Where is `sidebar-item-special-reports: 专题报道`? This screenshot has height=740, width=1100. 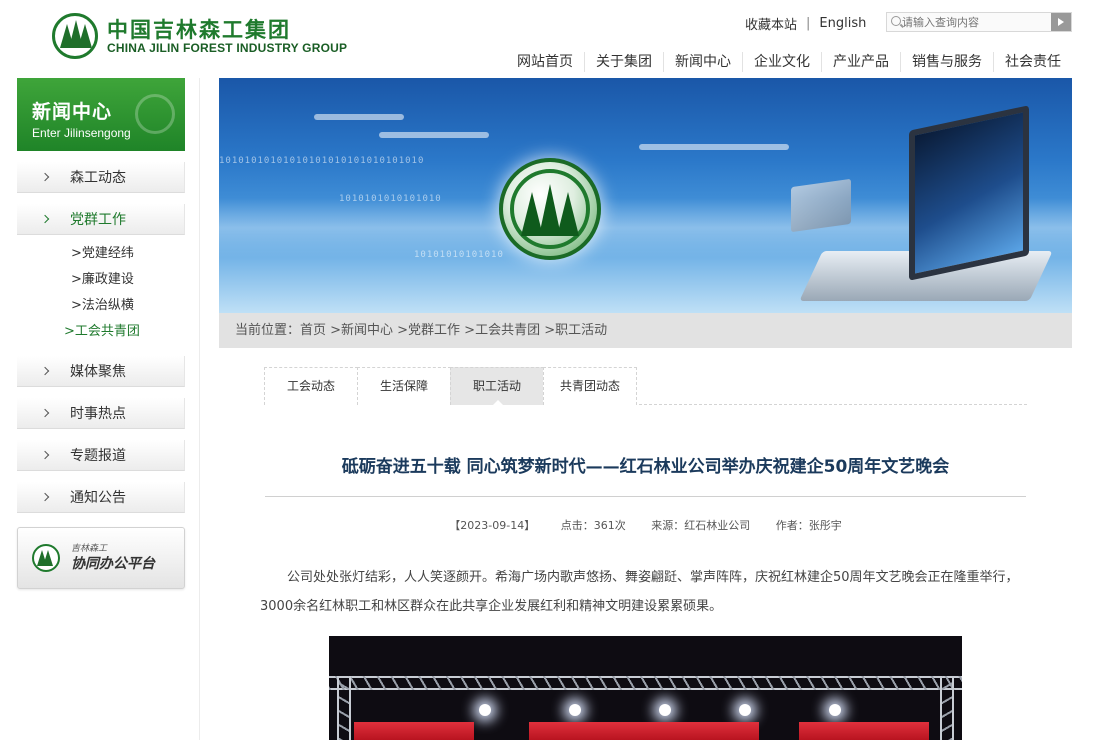
sidebar-item-special-reports: 专题报道 is located at coordinates (101, 455).